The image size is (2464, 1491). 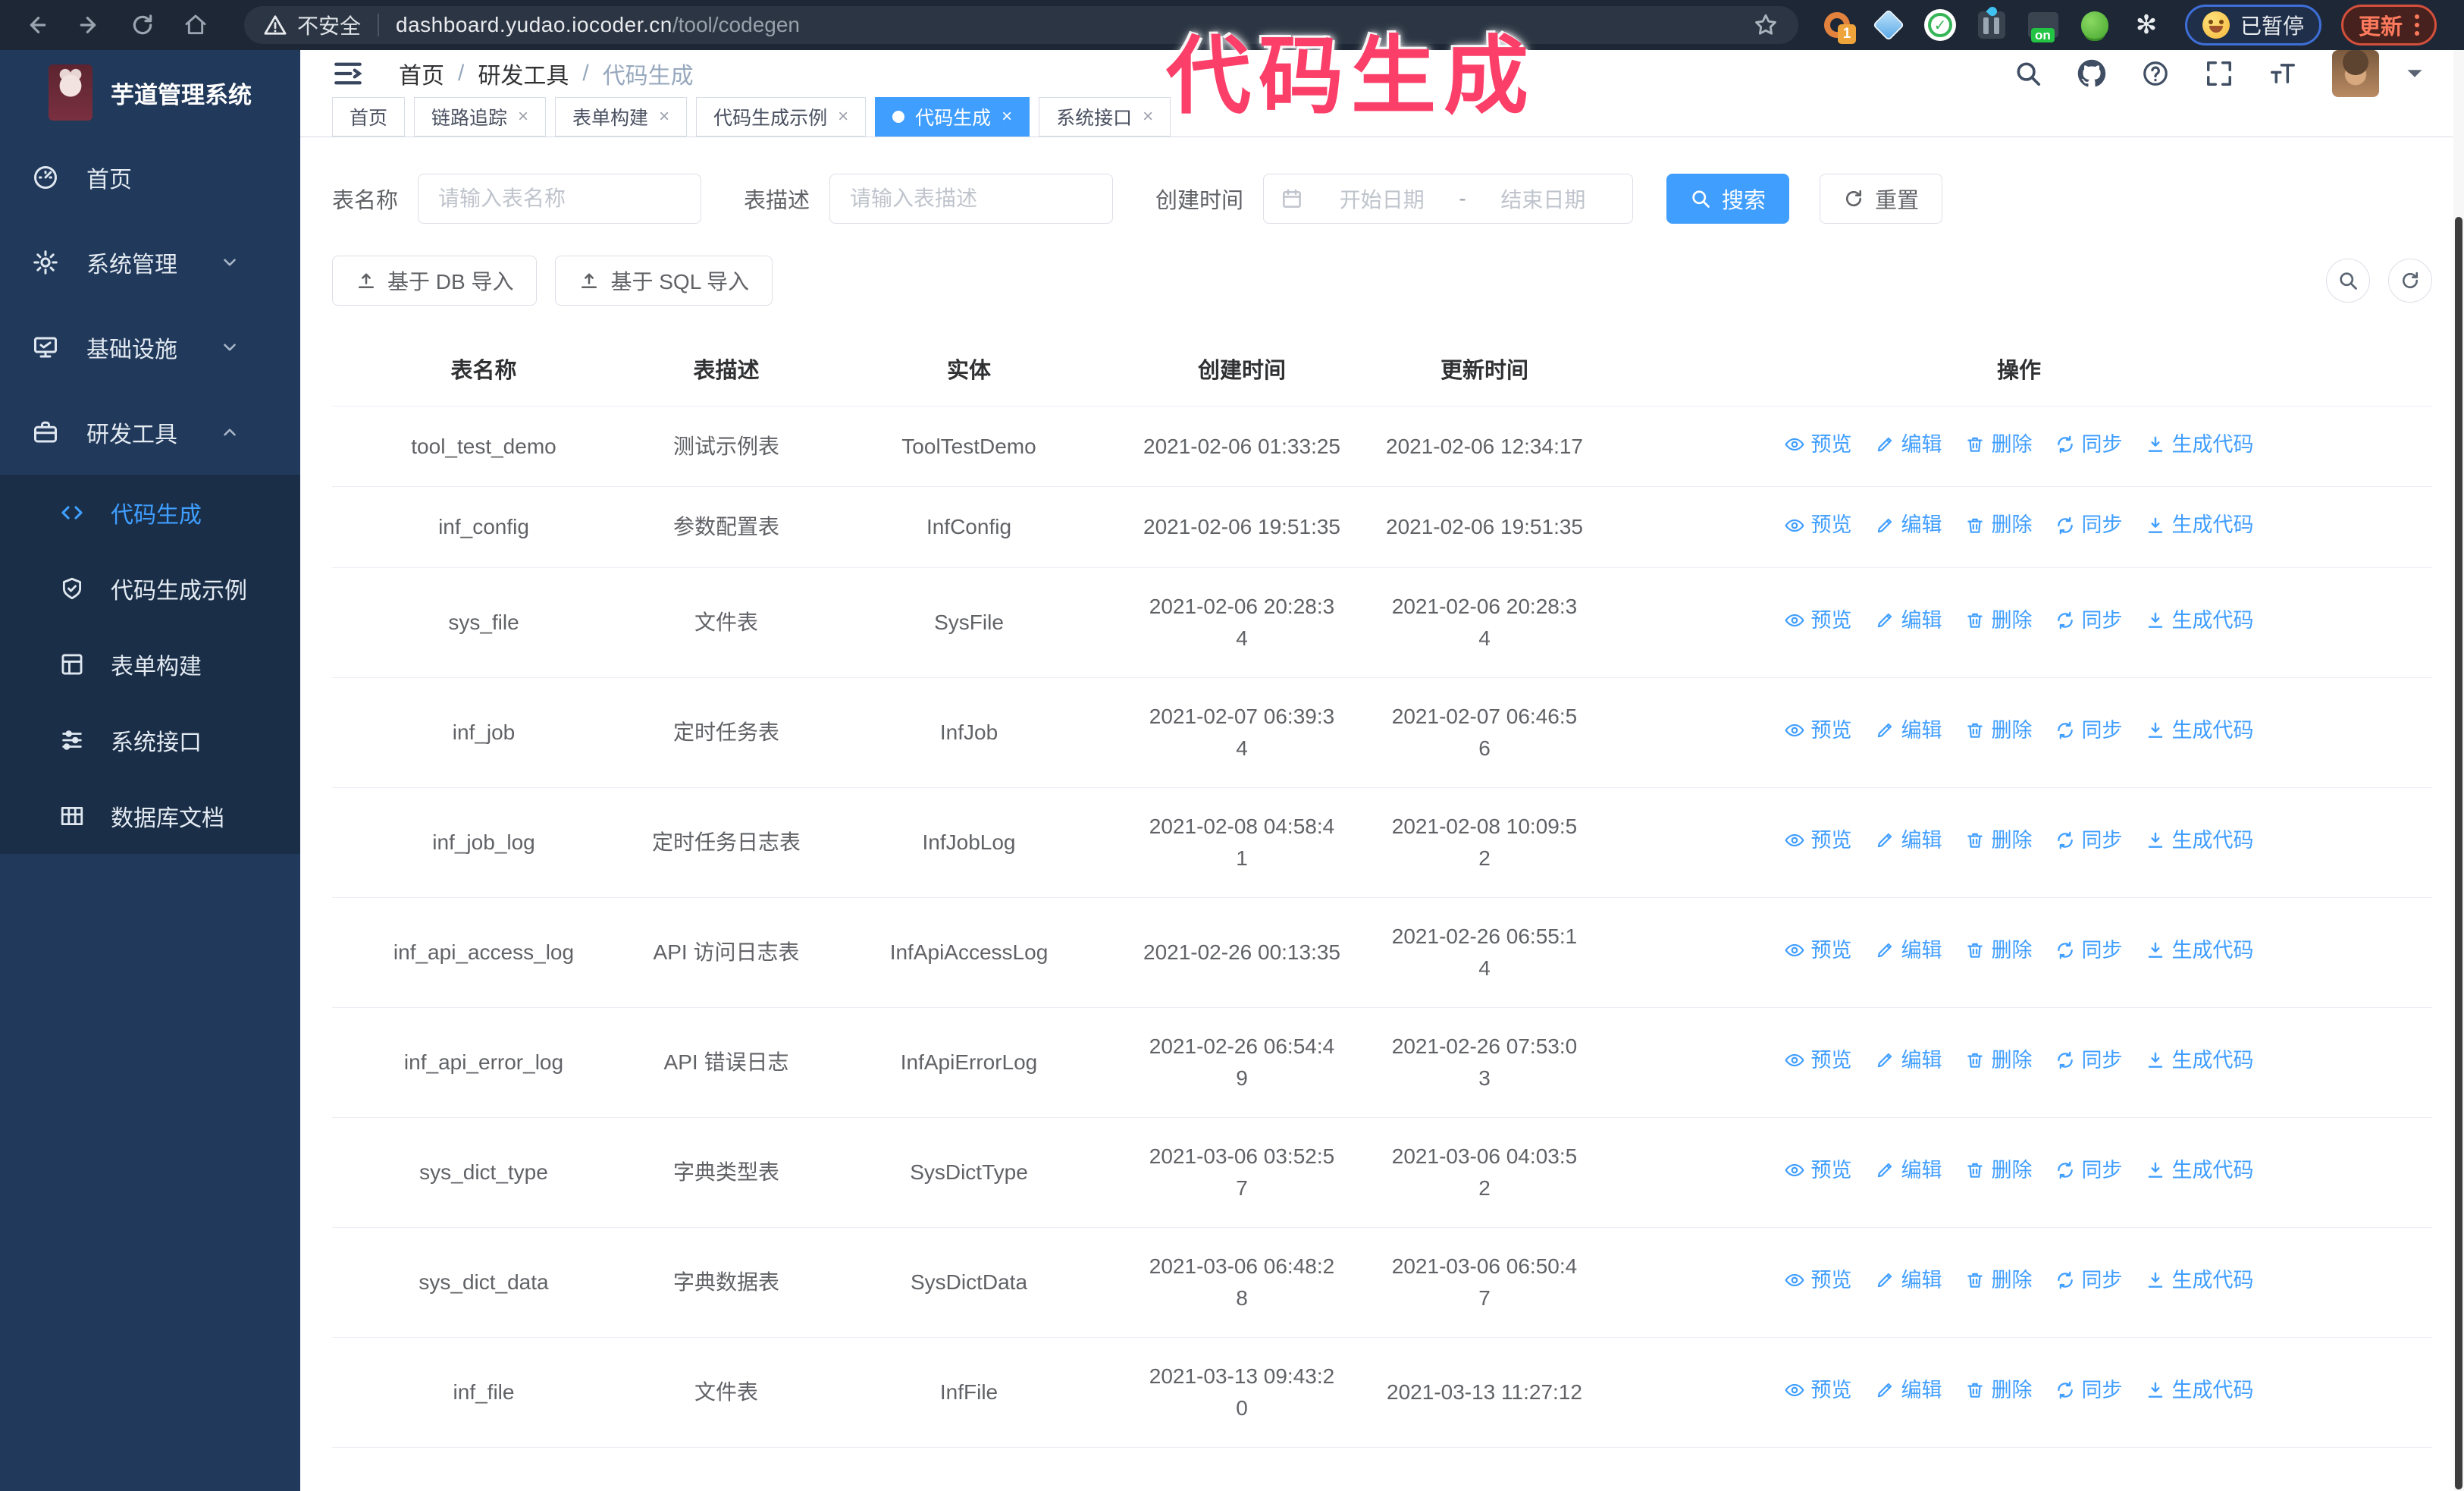 I want to click on browser-home-button, so click(x=195, y=25).